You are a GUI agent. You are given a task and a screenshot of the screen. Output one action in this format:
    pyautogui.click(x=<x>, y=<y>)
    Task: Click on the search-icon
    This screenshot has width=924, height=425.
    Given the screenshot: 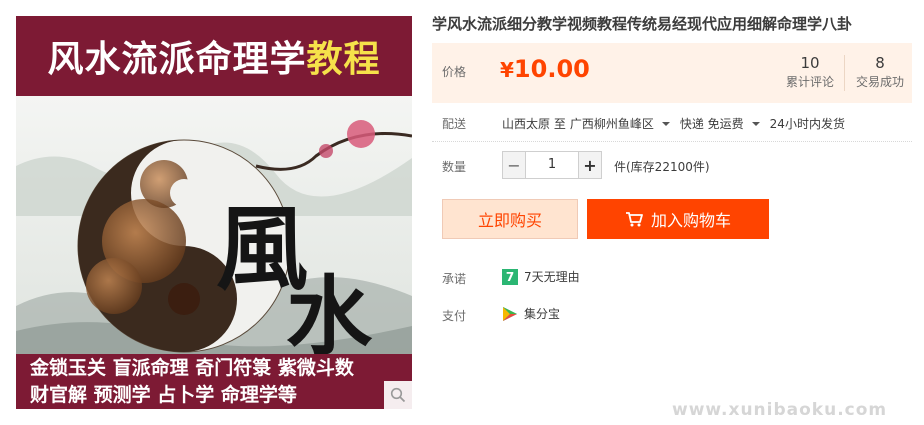 What is the action you would take?
    pyautogui.click(x=398, y=395)
    